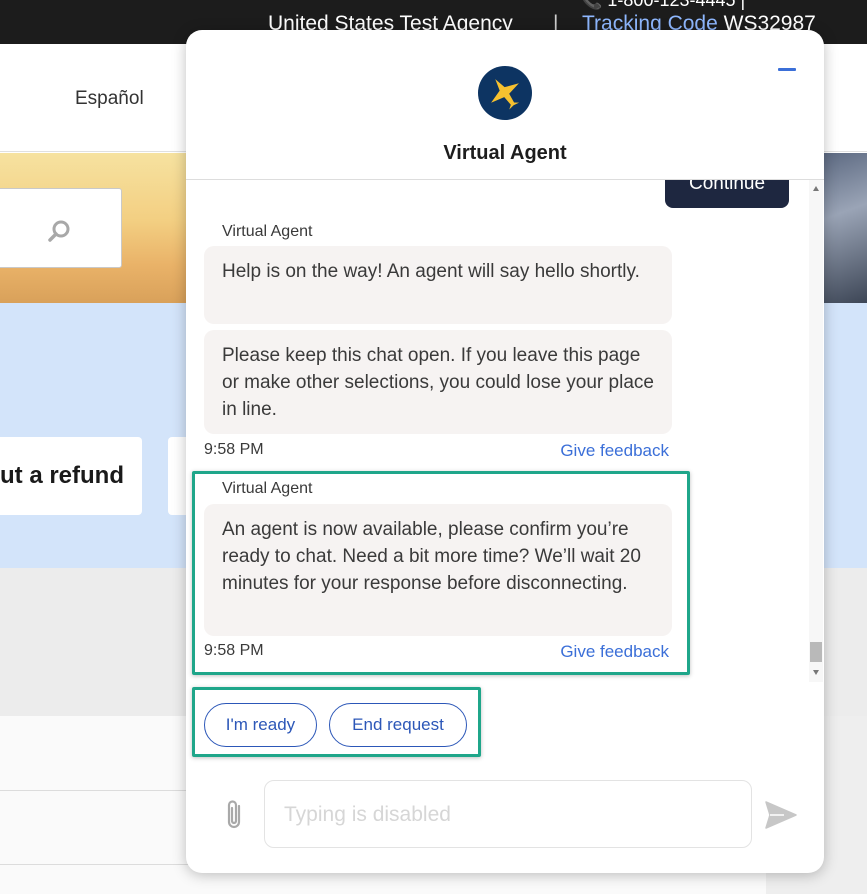 The width and height of the screenshot is (867, 894). What do you see at coordinates (727, 194) in the screenshot?
I see `continue-button: Continue` at bounding box center [727, 194].